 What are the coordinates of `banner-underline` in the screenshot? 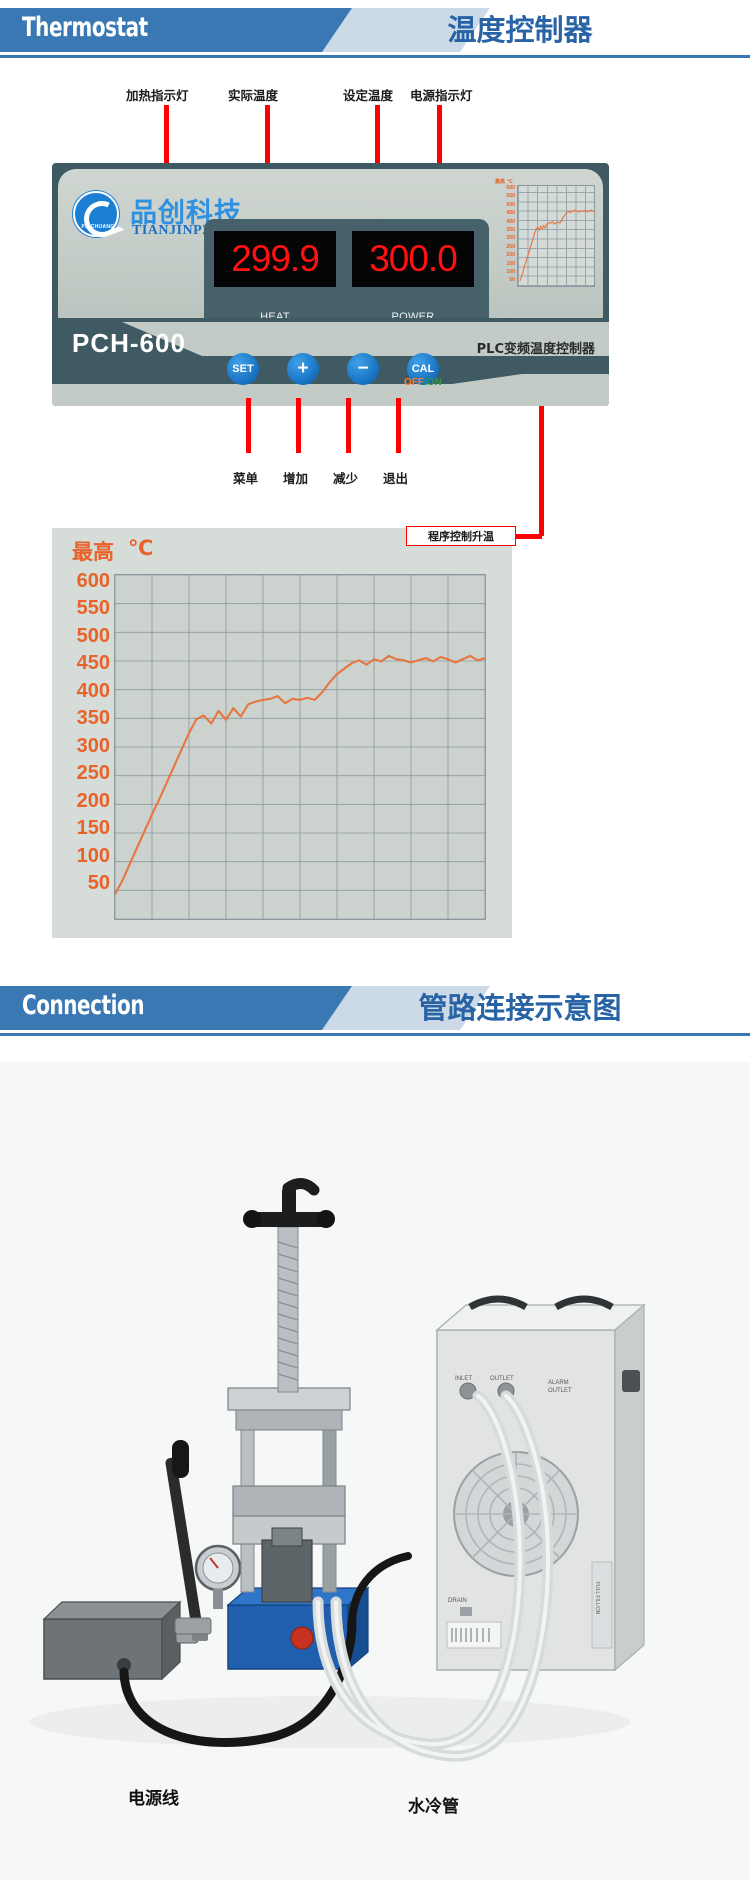 It's located at (375, 56).